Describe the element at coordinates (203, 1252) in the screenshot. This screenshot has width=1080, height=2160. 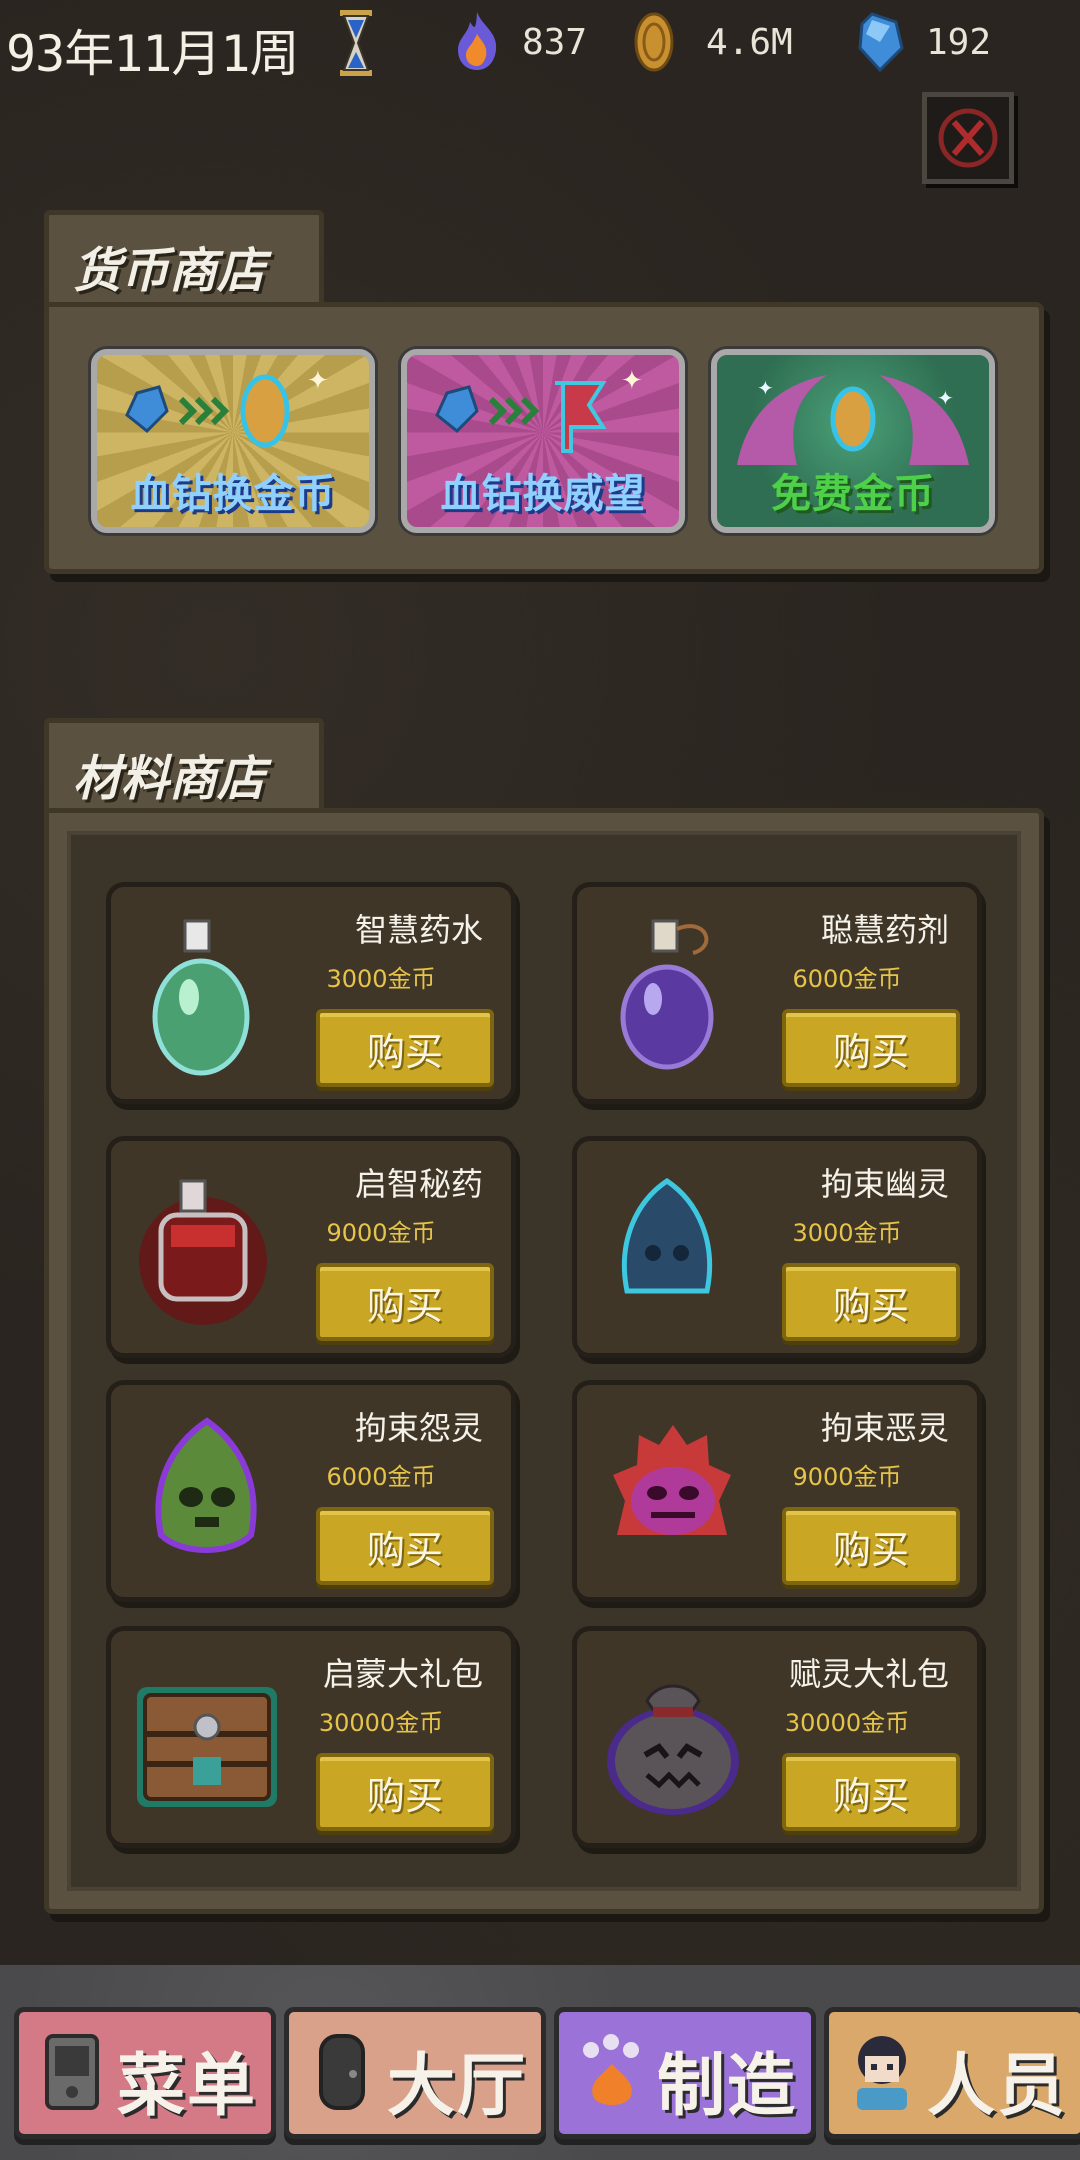
I see `red-potion-icon` at that location.